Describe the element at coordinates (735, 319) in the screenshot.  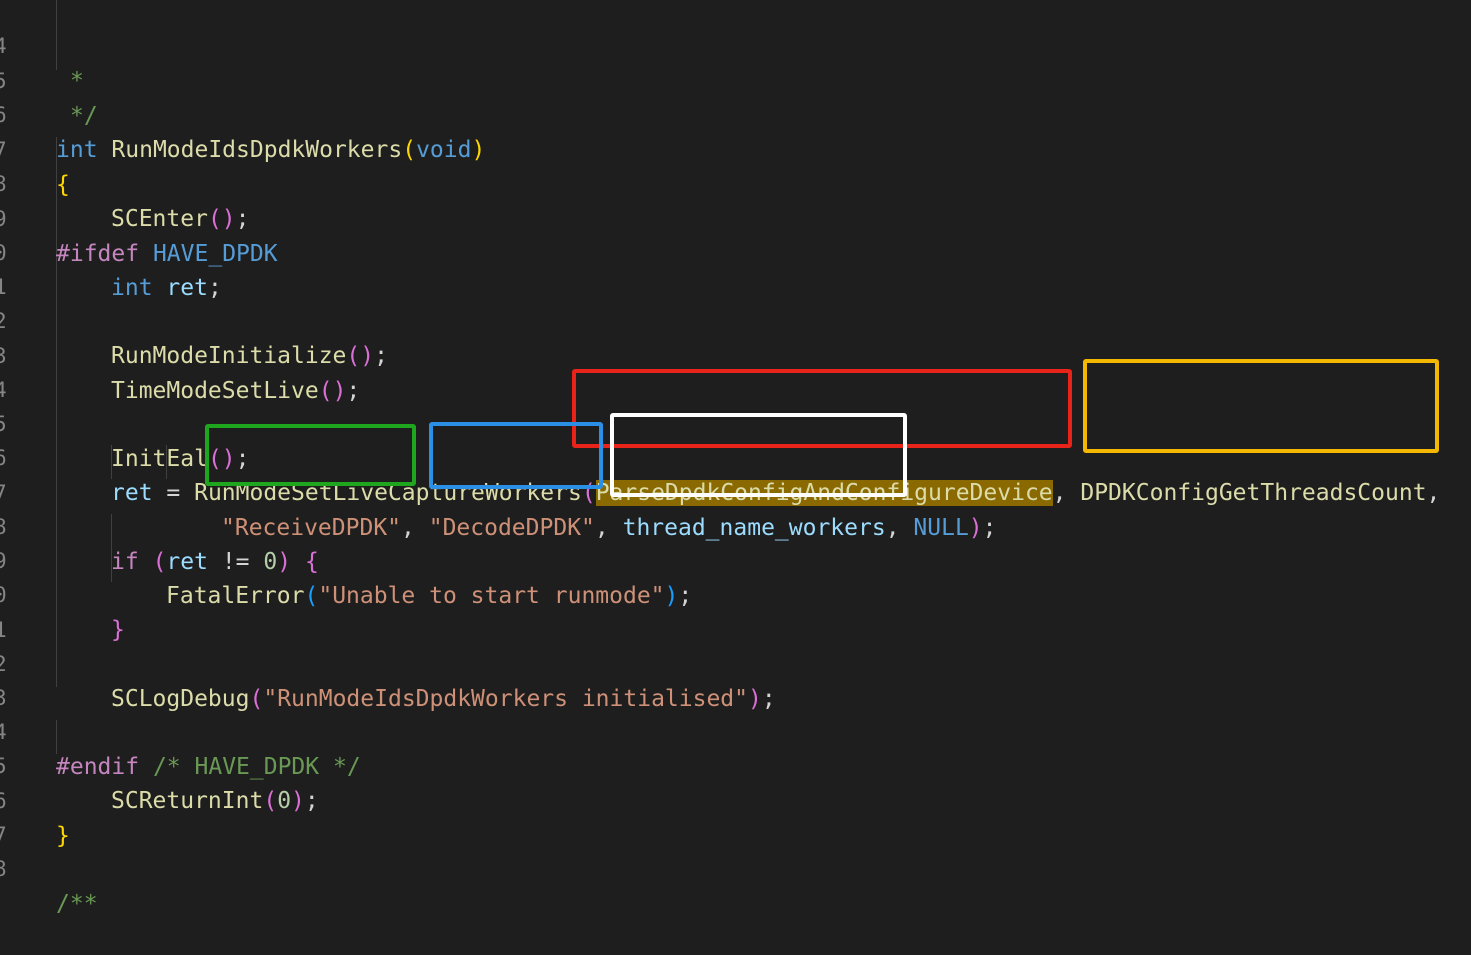
I see `code-line: 2 RunModeInitialize();` at that location.